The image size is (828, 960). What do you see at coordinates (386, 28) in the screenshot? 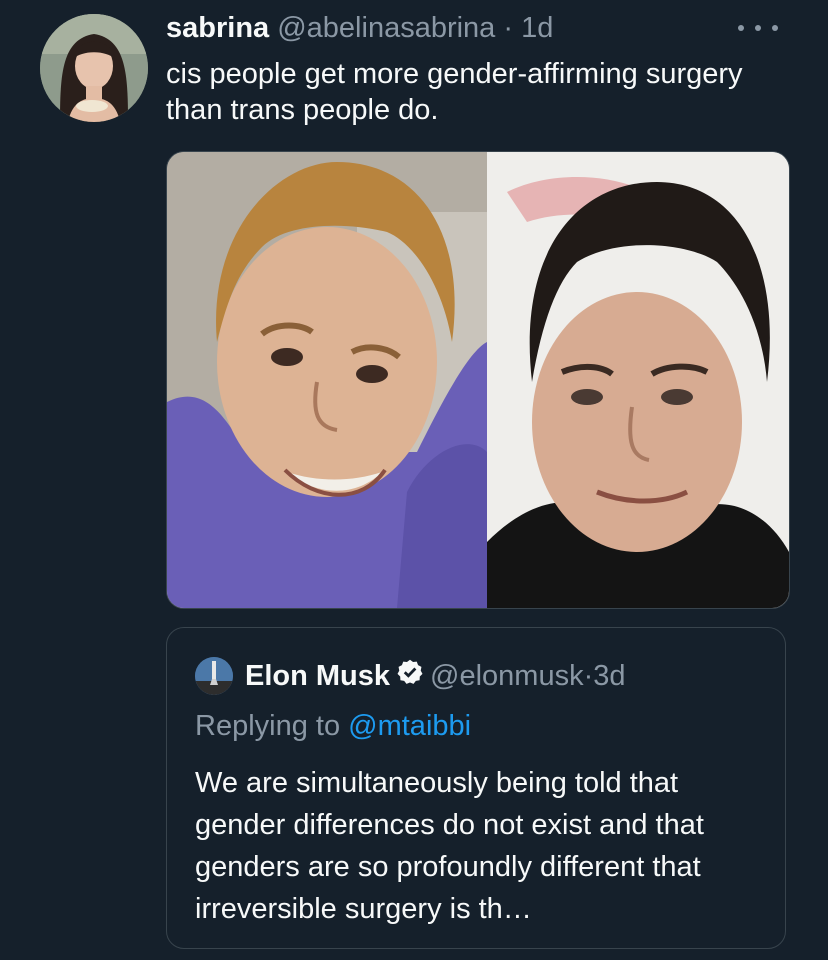
I see `author-handle: @abelinasabrina` at bounding box center [386, 28].